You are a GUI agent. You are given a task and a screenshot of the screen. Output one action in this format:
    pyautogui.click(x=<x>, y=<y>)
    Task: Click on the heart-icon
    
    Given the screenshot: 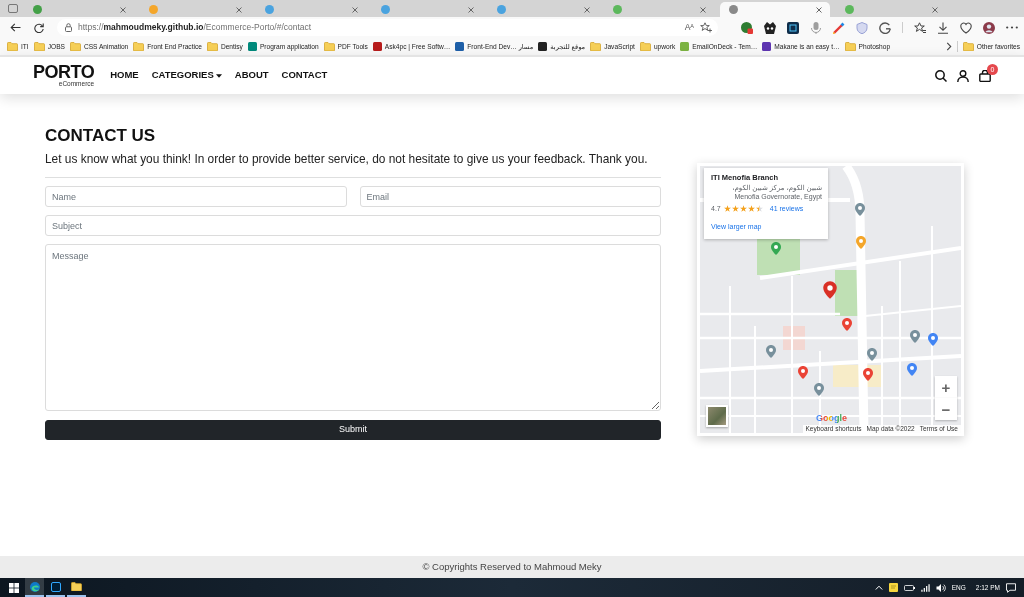 What is the action you would take?
    pyautogui.click(x=966, y=27)
    